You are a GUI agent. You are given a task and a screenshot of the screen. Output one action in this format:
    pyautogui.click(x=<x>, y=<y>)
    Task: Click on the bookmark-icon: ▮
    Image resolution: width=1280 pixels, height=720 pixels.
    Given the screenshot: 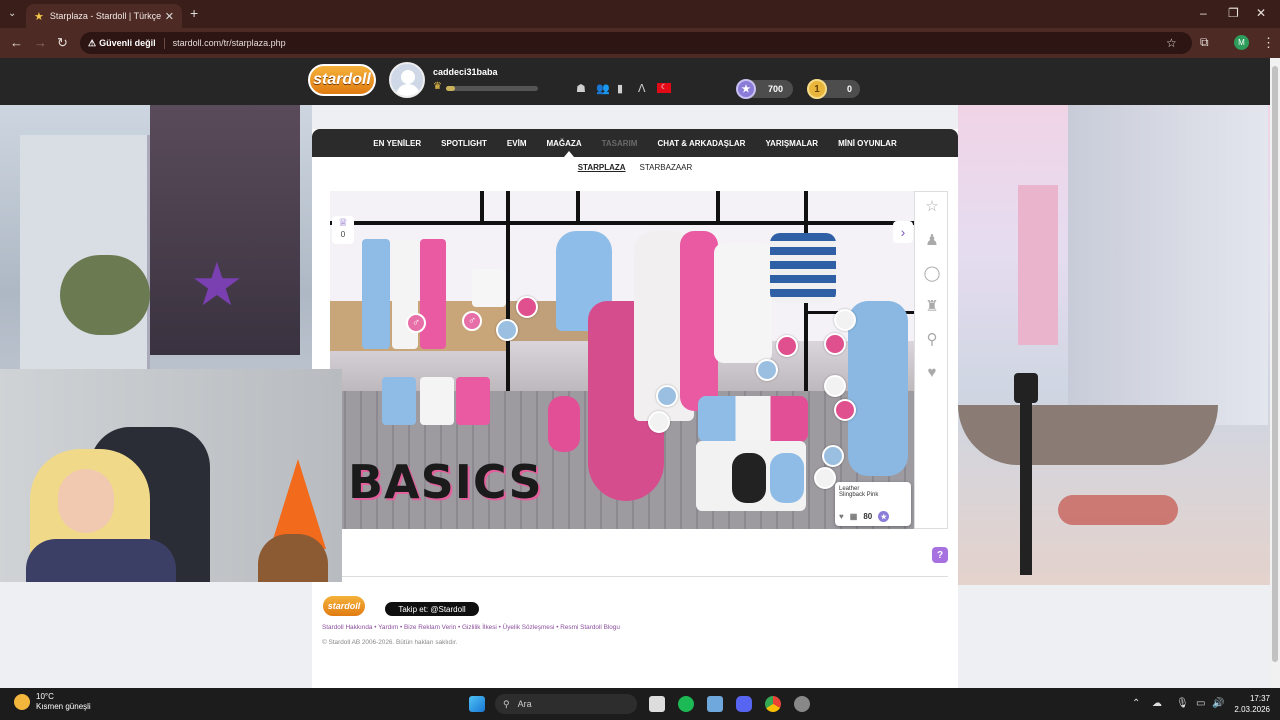 What is the action you would take?
    pyautogui.click(x=620, y=88)
    